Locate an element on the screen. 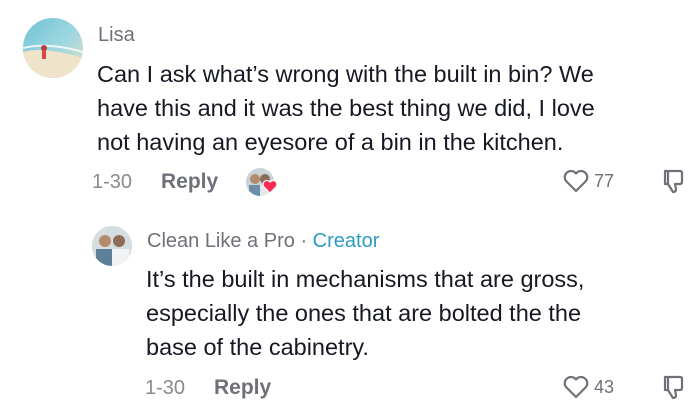 The width and height of the screenshot is (700, 414). like-button: 43 is located at coordinates (588, 387).